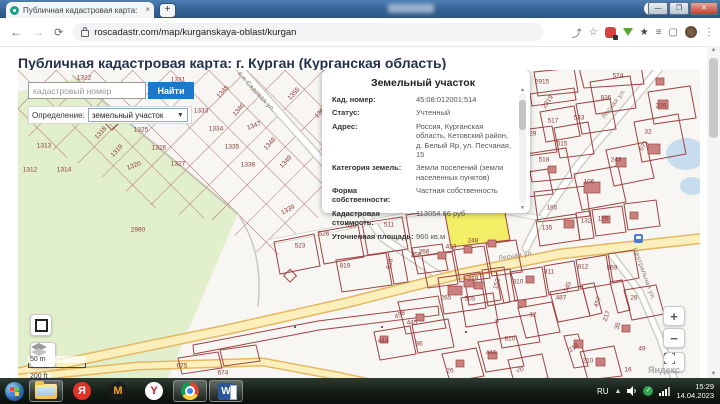 The width and height of the screenshot is (720, 404). What do you see at coordinates (665, 391) in the screenshot?
I see `network-icon` at bounding box center [665, 391].